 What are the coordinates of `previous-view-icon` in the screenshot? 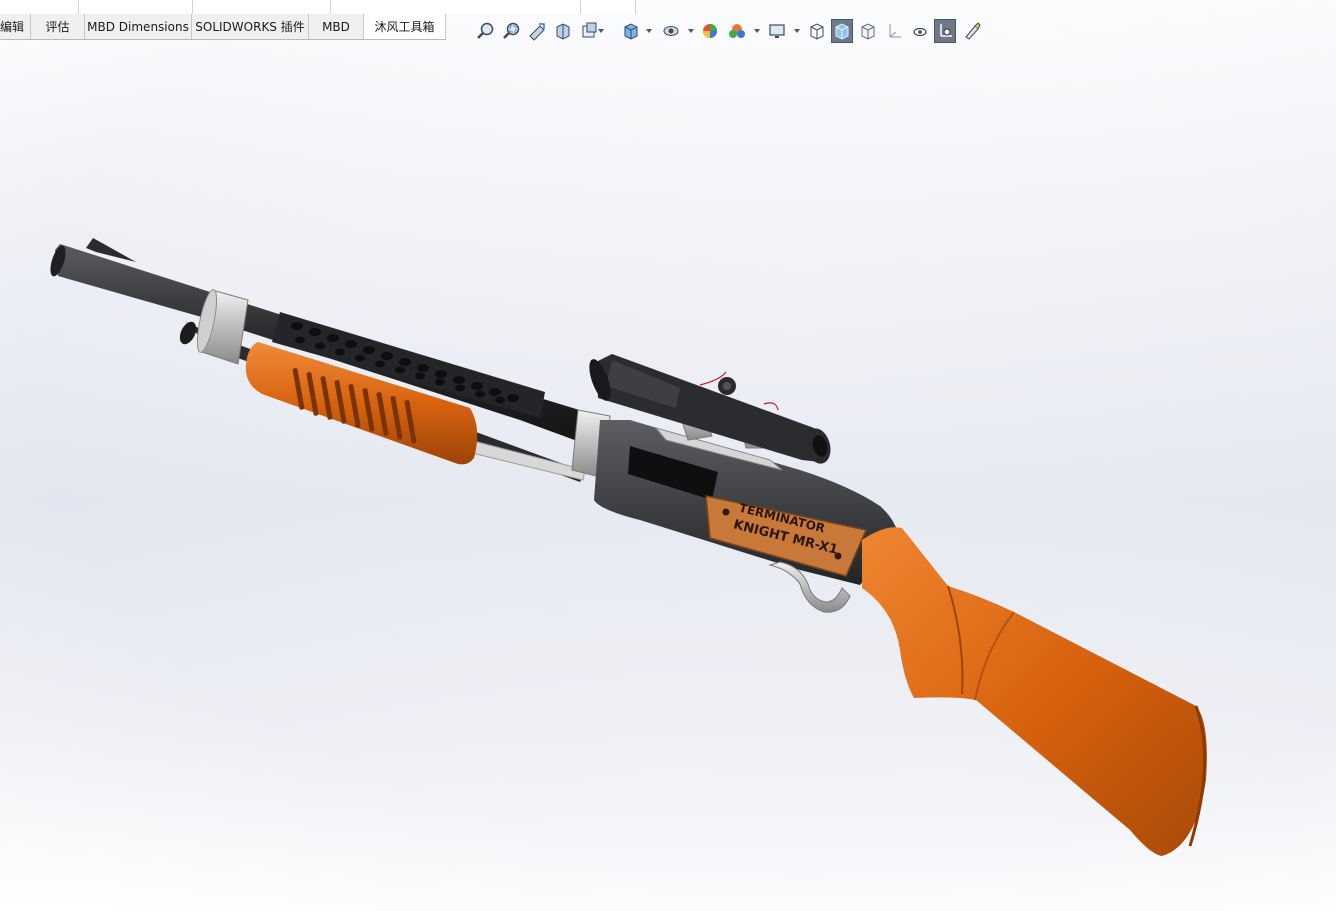 It's located at (537, 31).